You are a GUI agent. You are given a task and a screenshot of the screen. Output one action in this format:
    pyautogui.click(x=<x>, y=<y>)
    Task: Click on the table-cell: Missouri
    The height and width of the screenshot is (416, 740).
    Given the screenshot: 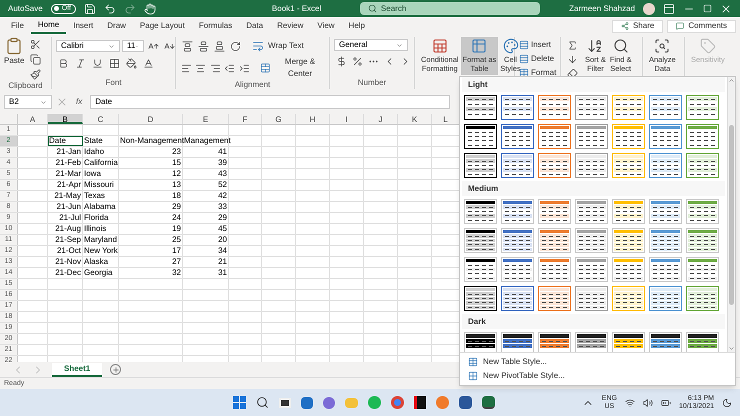 What is the action you would take?
    pyautogui.click(x=101, y=185)
    